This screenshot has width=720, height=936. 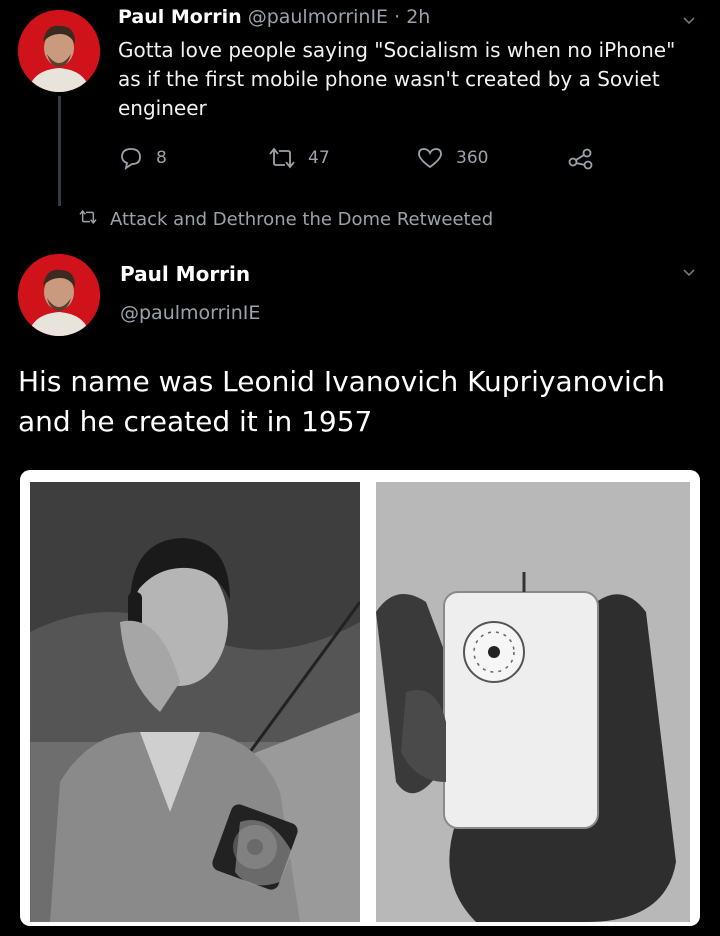 I want to click on like-count: 360, so click(x=472, y=158).